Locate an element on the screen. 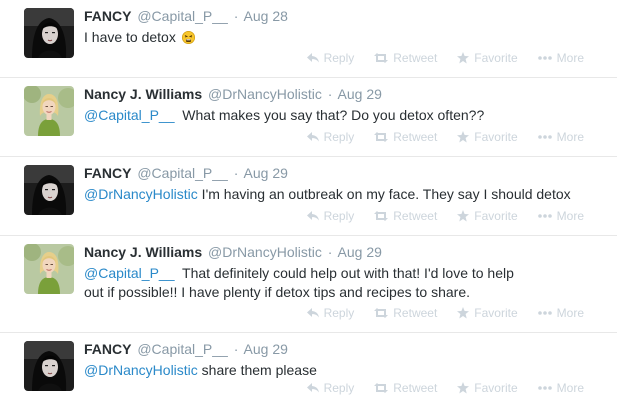 Image resolution: width=617 pixels, height=402 pixels. tweet-text: @DrNancyHolistic share them please is located at coordinates (345, 370).